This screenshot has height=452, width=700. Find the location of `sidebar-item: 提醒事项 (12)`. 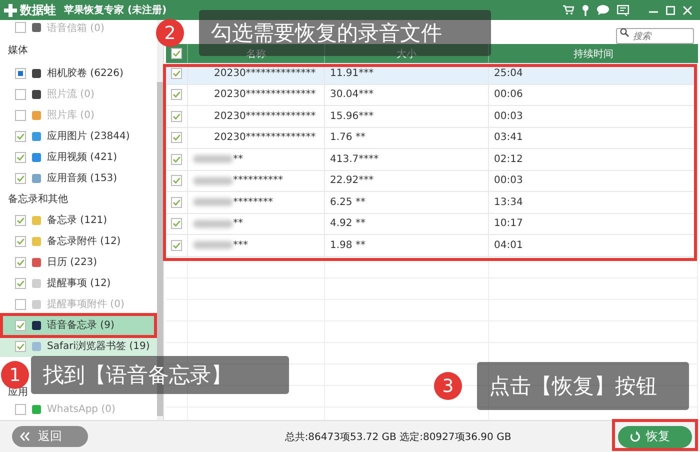

sidebar-item: 提醒事项 (12) is located at coordinates (78, 283).